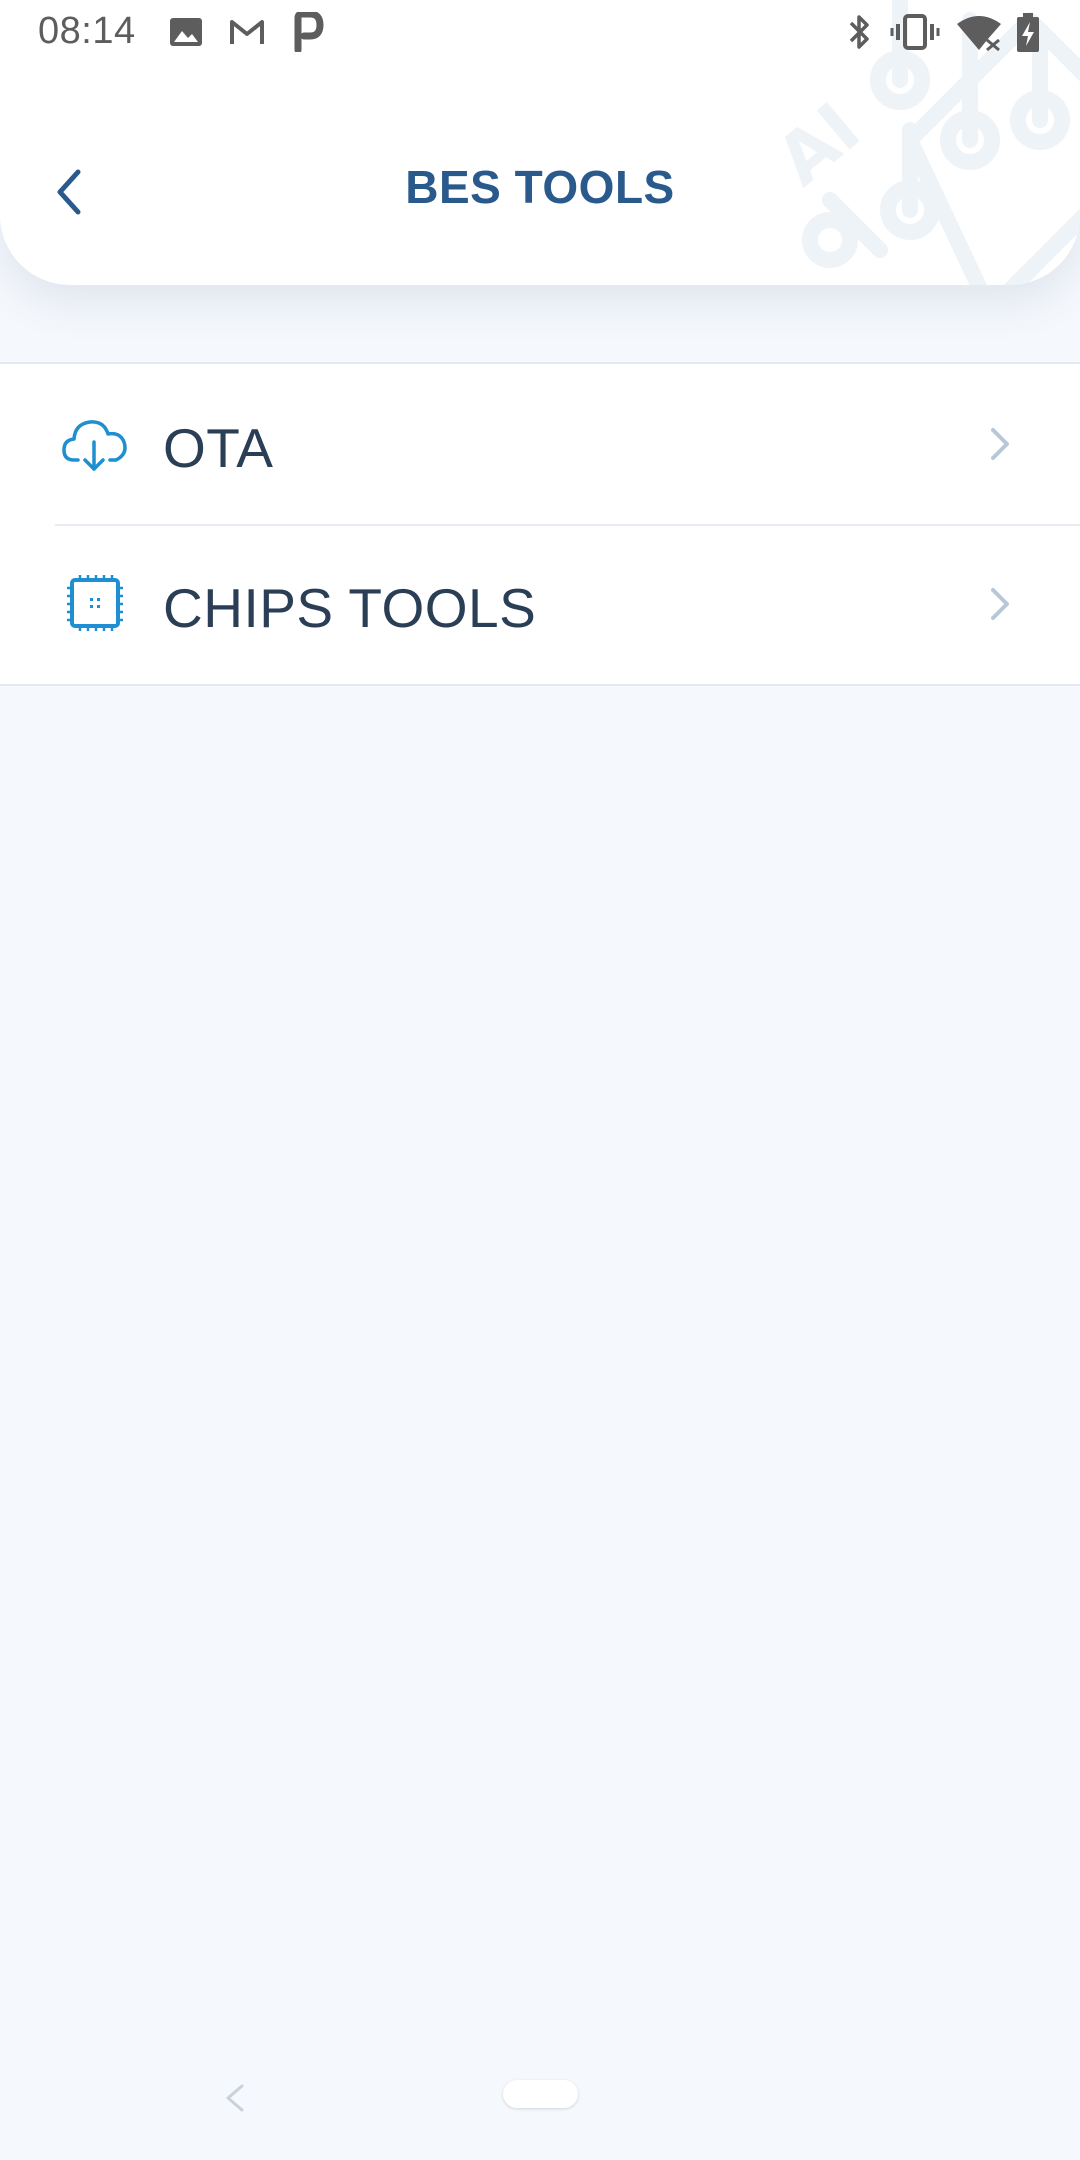 This screenshot has width=1080, height=2160. I want to click on parking-icon, so click(309, 32).